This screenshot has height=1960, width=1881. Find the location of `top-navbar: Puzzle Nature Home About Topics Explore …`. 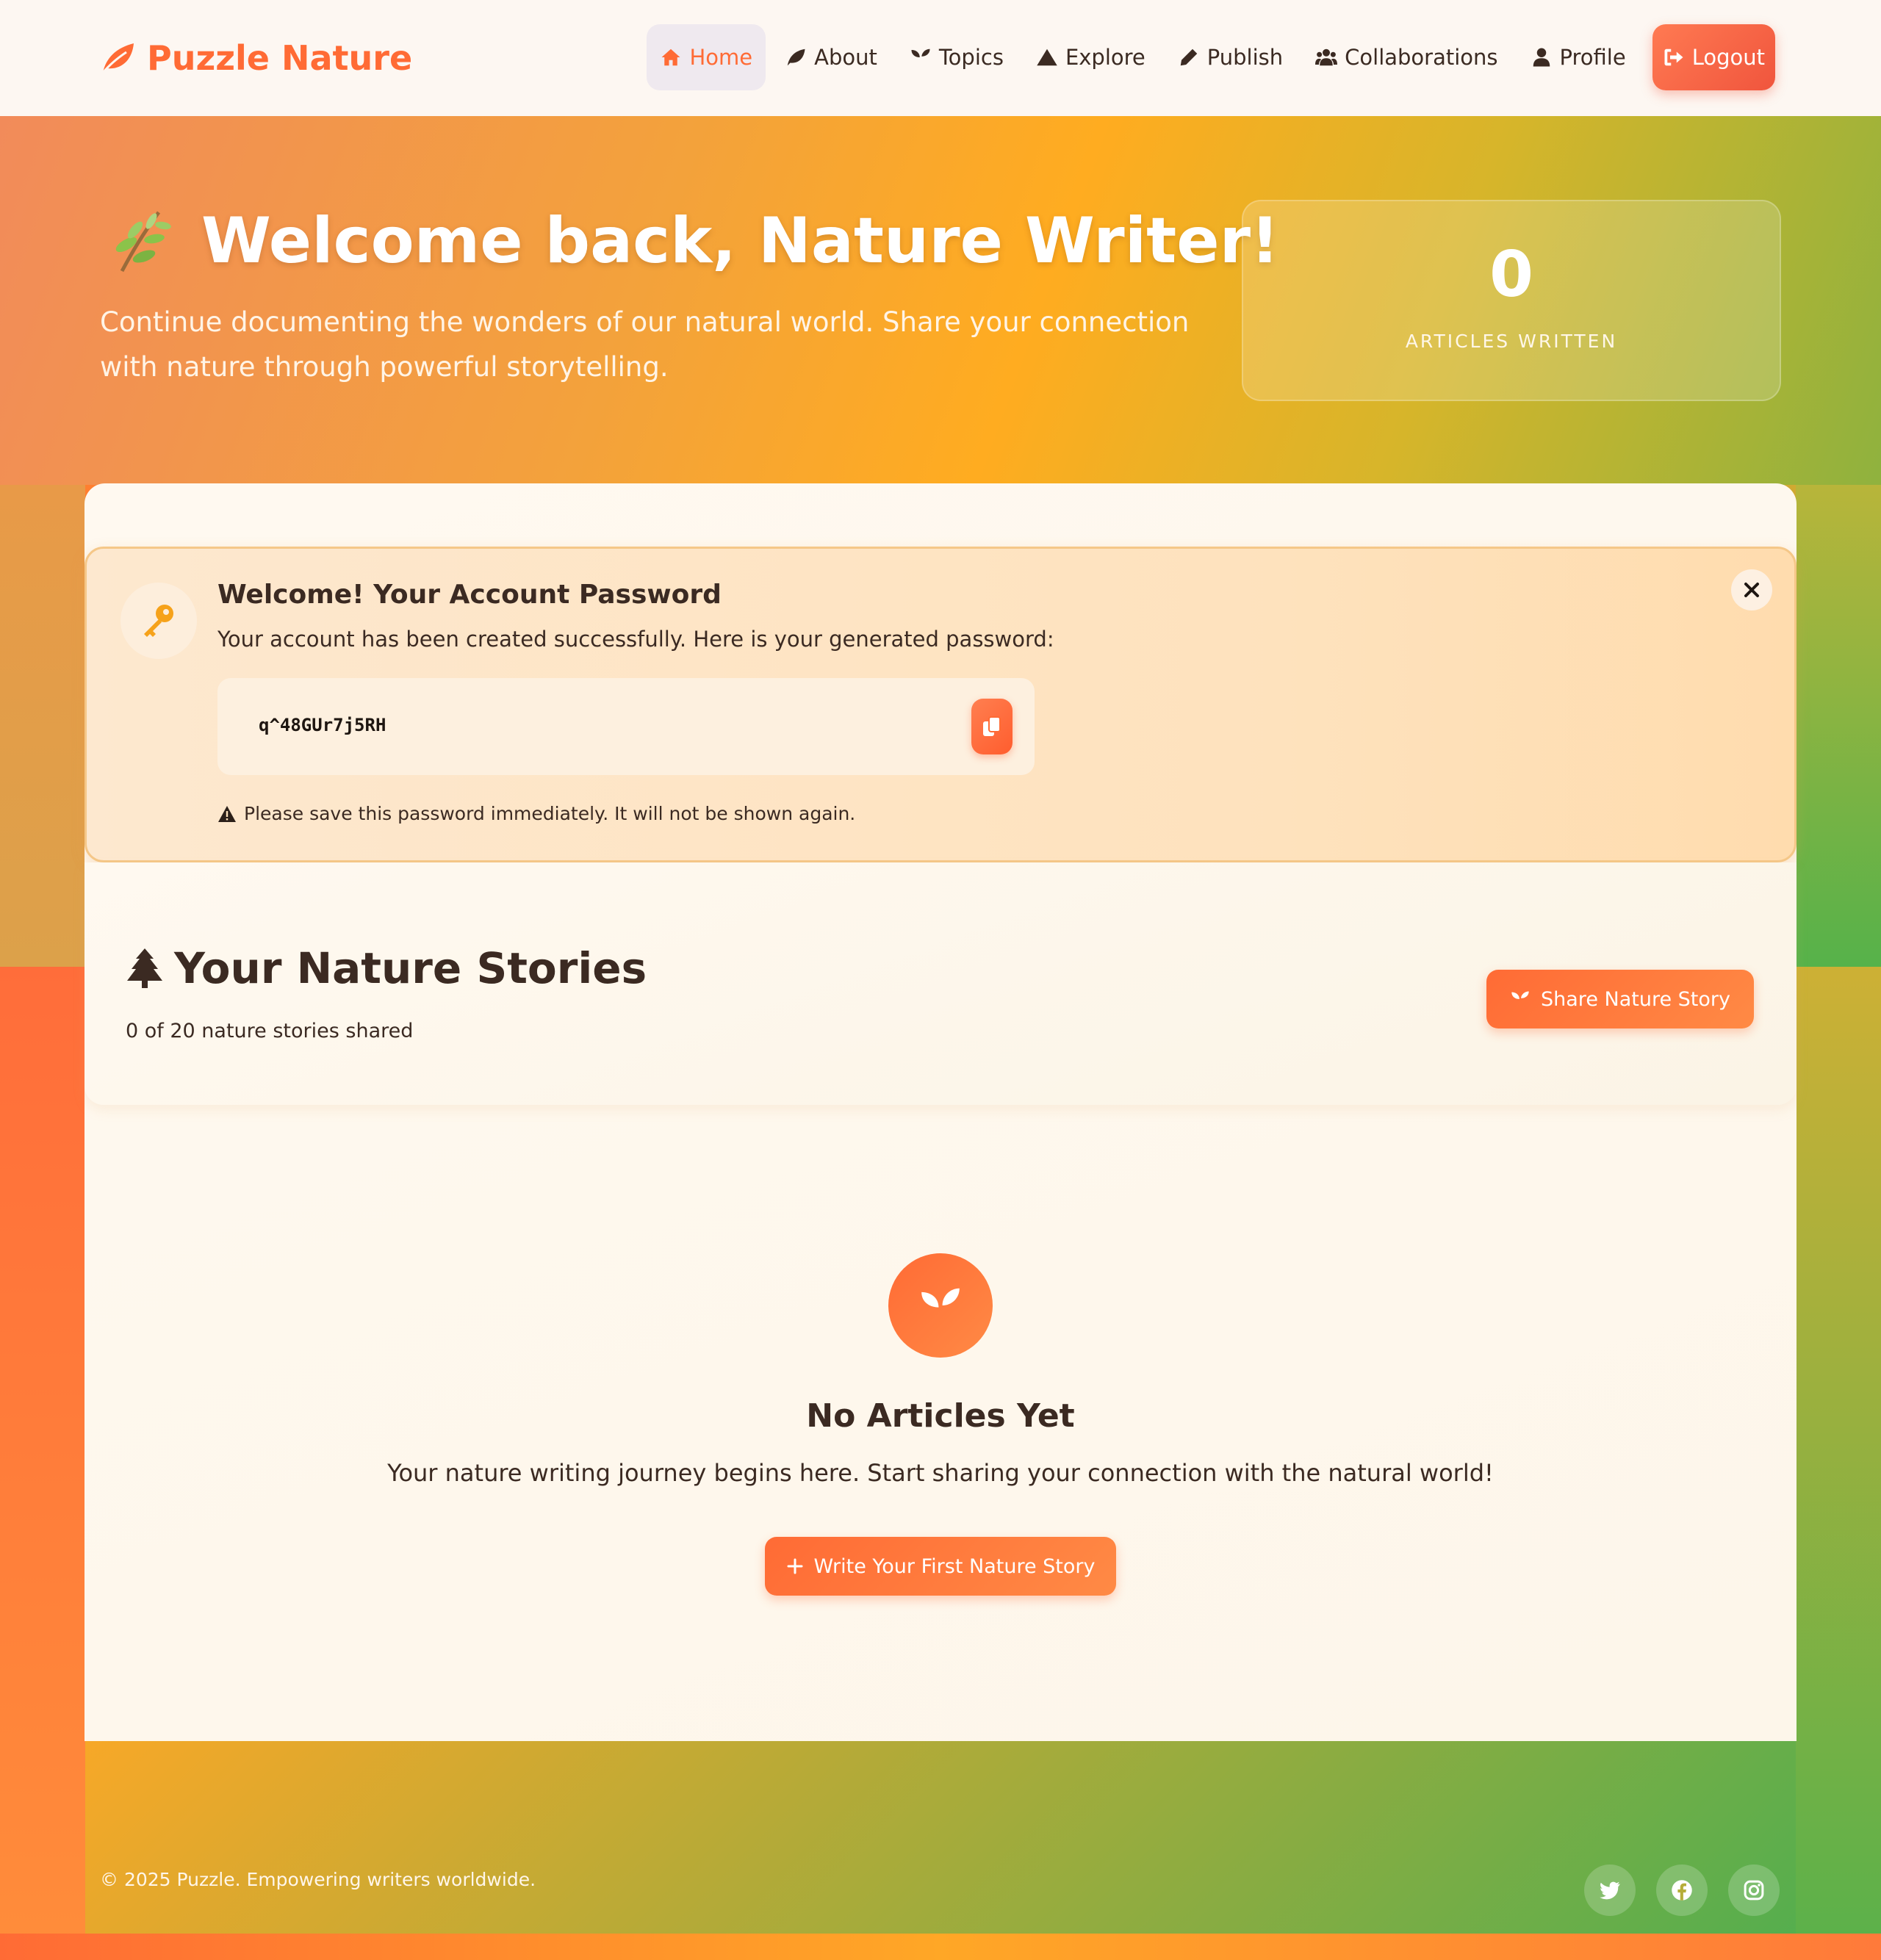

top-navbar: Puzzle Nature Home About Topics Explore … is located at coordinates (940, 58).